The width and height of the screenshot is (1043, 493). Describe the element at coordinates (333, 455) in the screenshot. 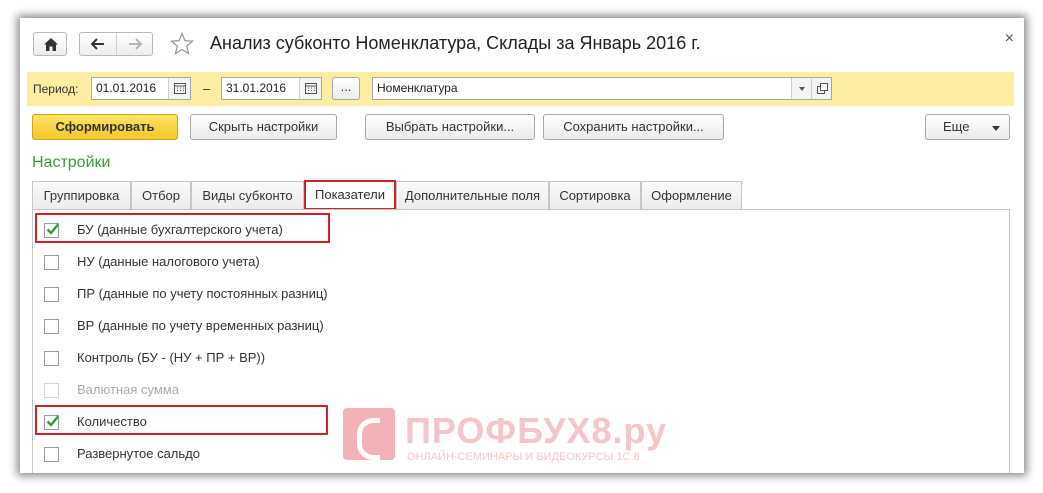

I see `indicator-row-expanded-balance: Развернутое сальдо` at that location.